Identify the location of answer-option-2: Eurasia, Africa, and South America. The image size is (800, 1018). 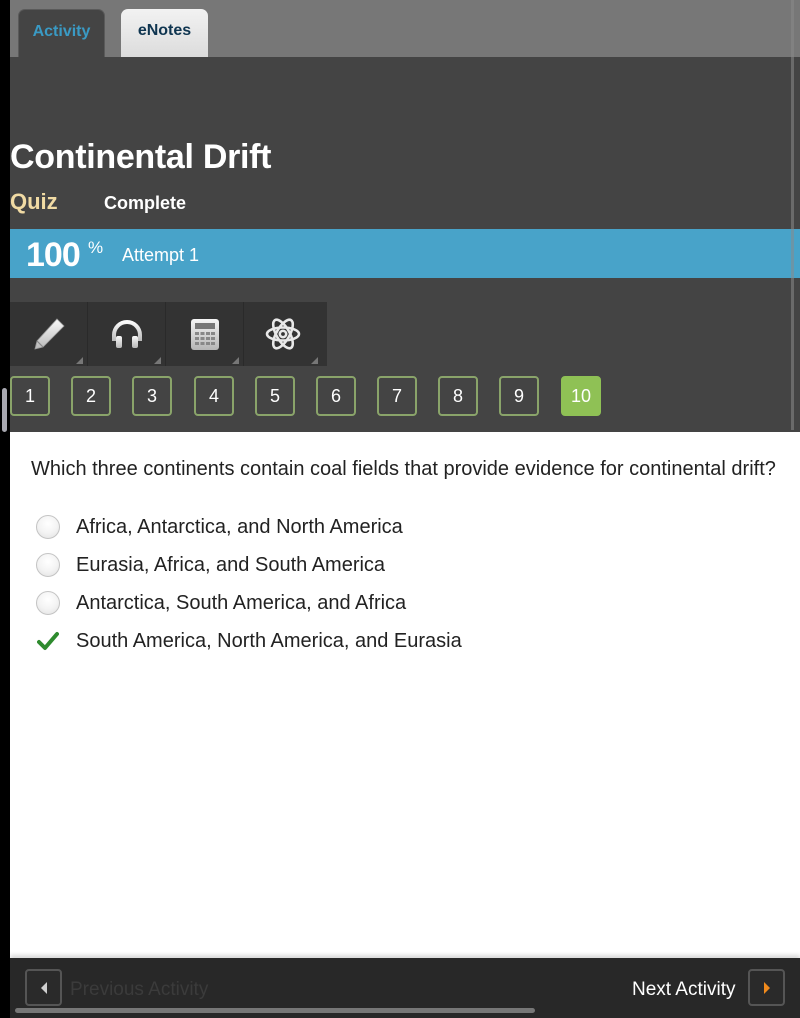
(249, 565).